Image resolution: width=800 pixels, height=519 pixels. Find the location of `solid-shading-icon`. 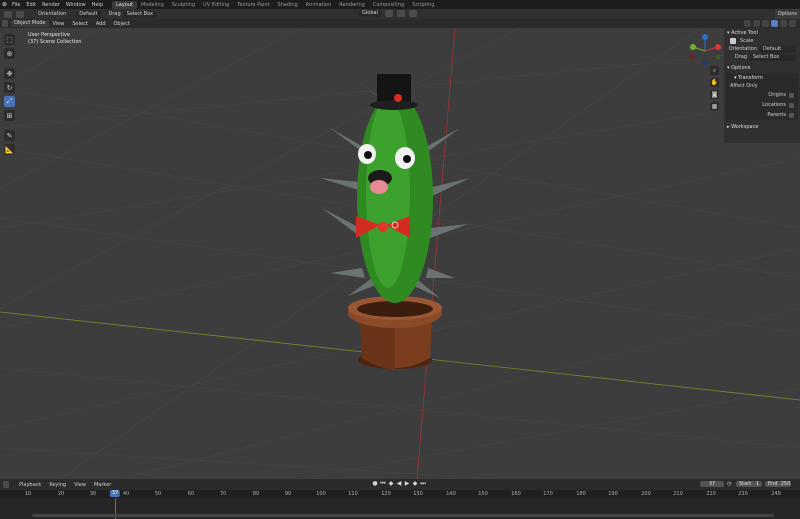

solid-shading-icon is located at coordinates (774, 23).